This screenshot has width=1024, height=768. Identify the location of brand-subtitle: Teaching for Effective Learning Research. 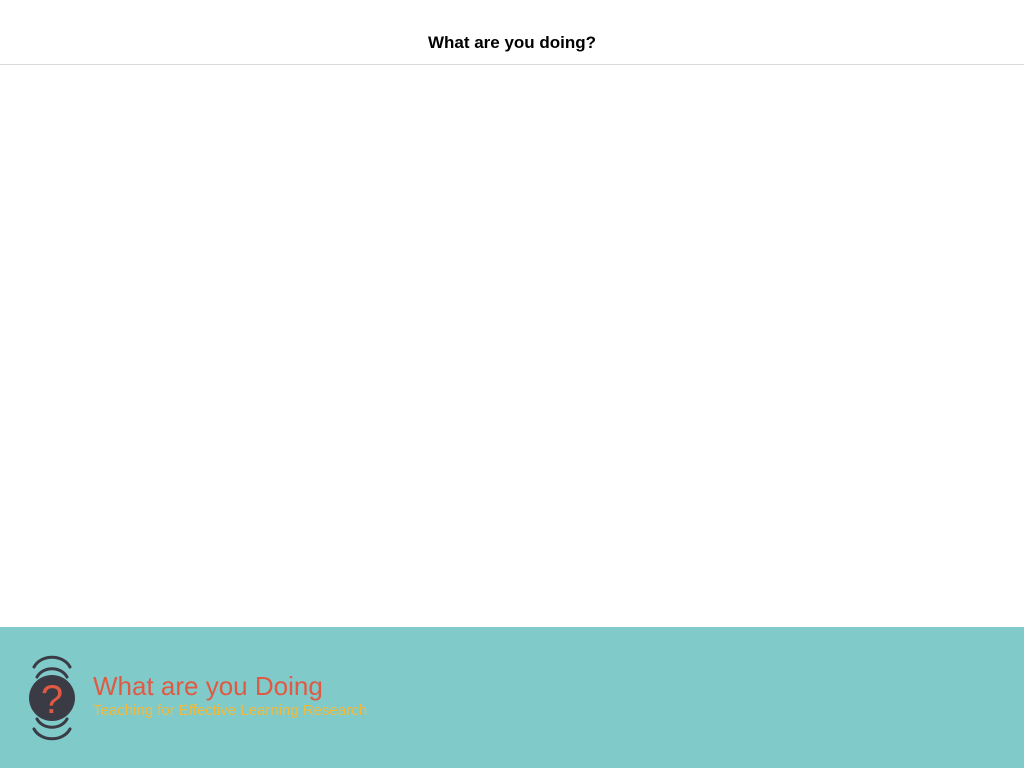
(230, 710).